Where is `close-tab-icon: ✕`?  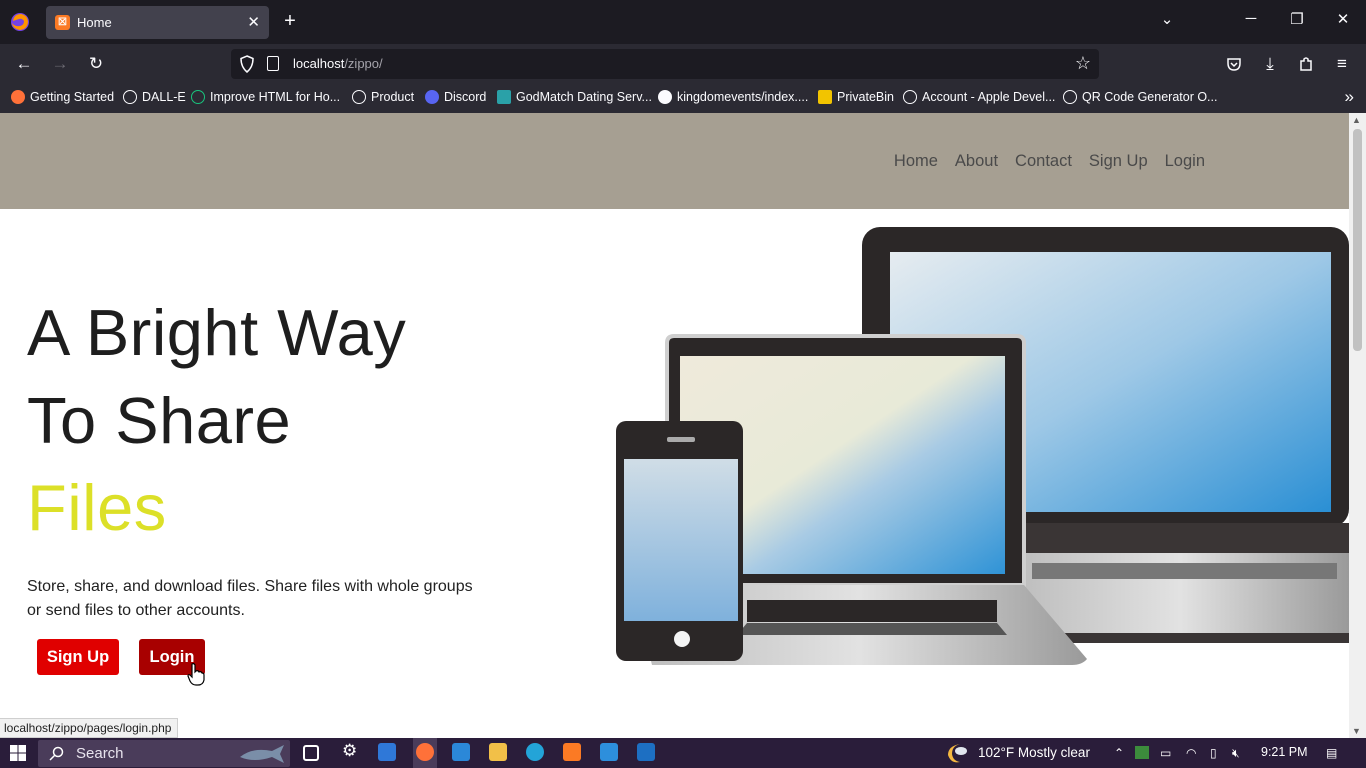
close-tab-icon: ✕ is located at coordinates (253, 22).